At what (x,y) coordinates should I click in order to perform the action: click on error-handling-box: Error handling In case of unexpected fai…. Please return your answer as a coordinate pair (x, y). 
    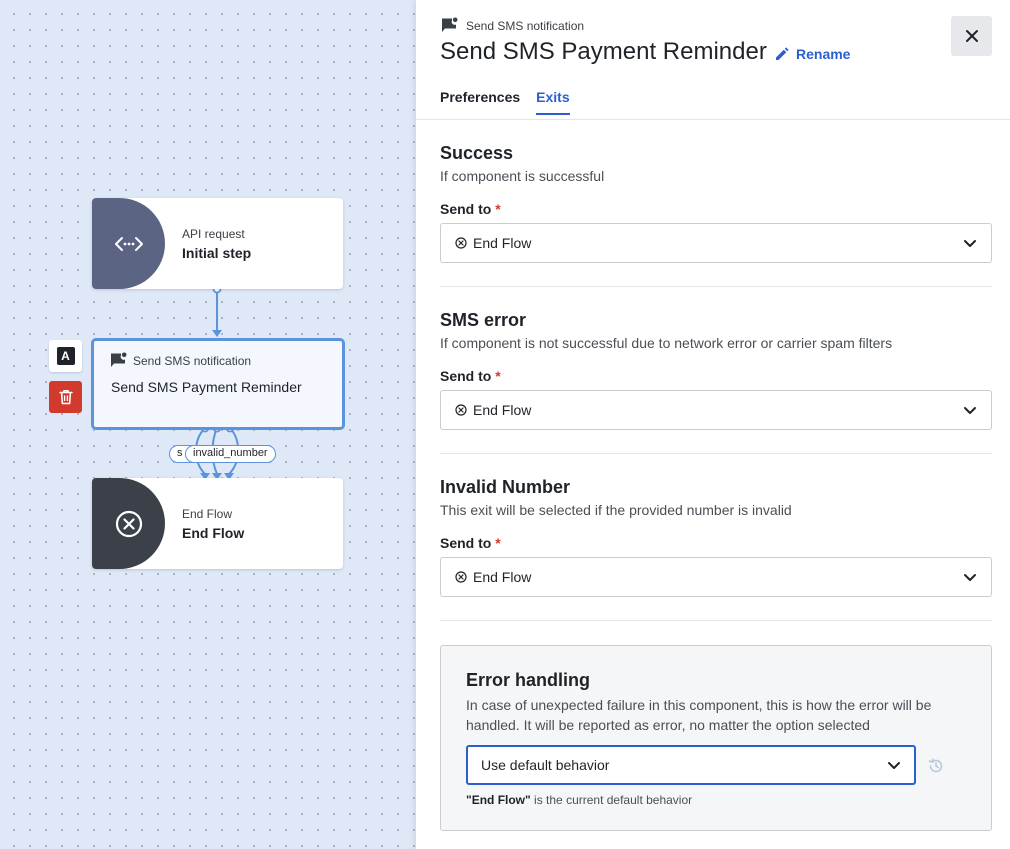
    Looking at the image, I should click on (716, 738).